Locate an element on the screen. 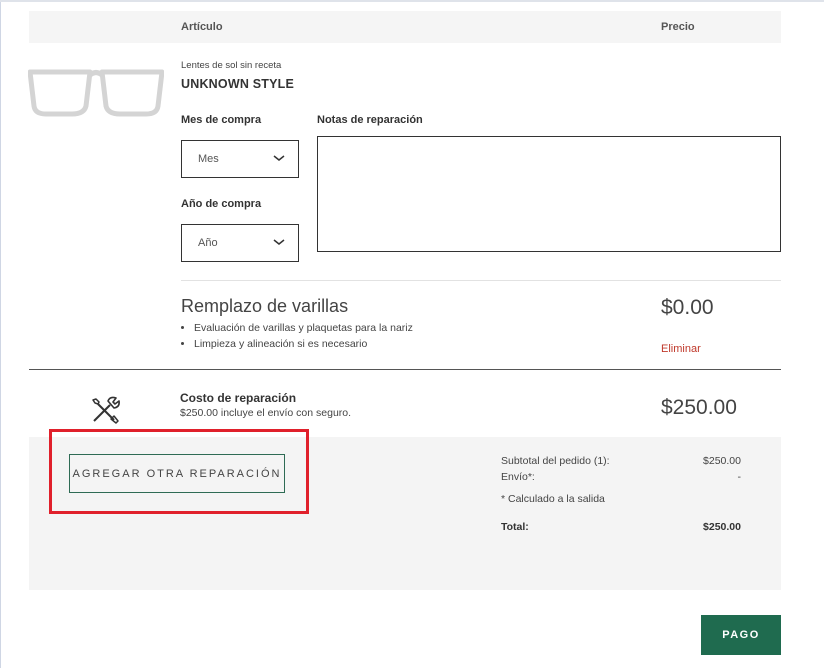 Image resolution: width=824 pixels, height=668 pixels. remove-service-link: Eliminar is located at coordinates (681, 349).